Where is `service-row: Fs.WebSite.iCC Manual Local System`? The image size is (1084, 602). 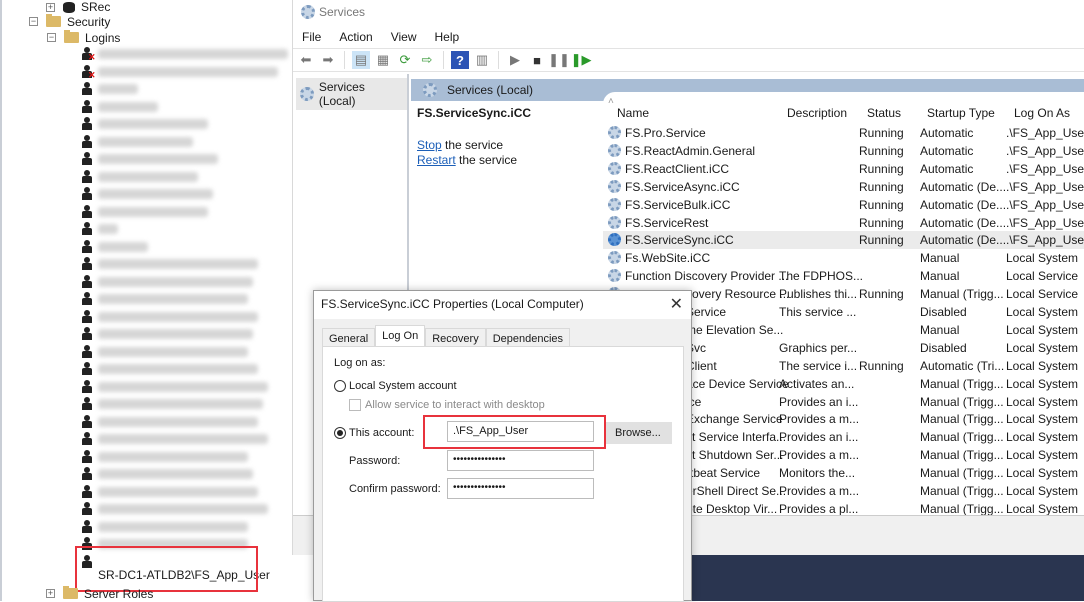
service-row: Fs.WebSite.iCC Manual Local System is located at coordinates (843, 258).